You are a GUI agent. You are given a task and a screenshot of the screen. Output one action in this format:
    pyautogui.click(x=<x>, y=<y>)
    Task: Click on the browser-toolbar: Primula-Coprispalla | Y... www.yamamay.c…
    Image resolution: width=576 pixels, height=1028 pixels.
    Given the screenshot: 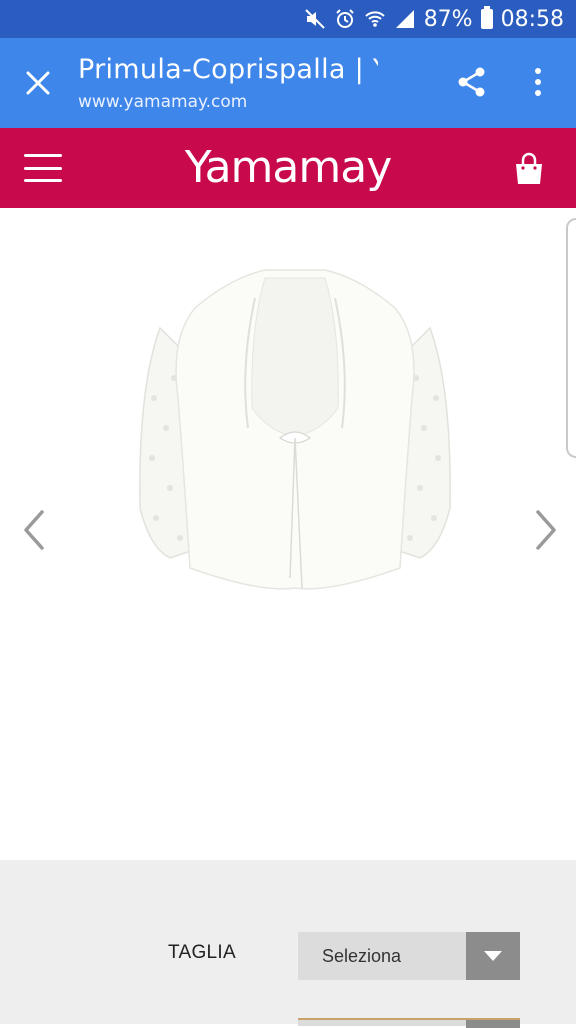 What is the action you would take?
    pyautogui.click(x=288, y=83)
    